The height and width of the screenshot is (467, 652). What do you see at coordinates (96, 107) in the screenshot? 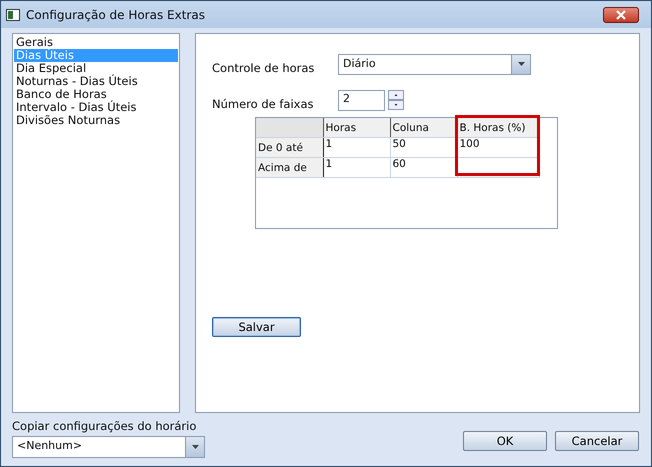
I see `section-list-item: Intervalo - Dias Úteis` at bounding box center [96, 107].